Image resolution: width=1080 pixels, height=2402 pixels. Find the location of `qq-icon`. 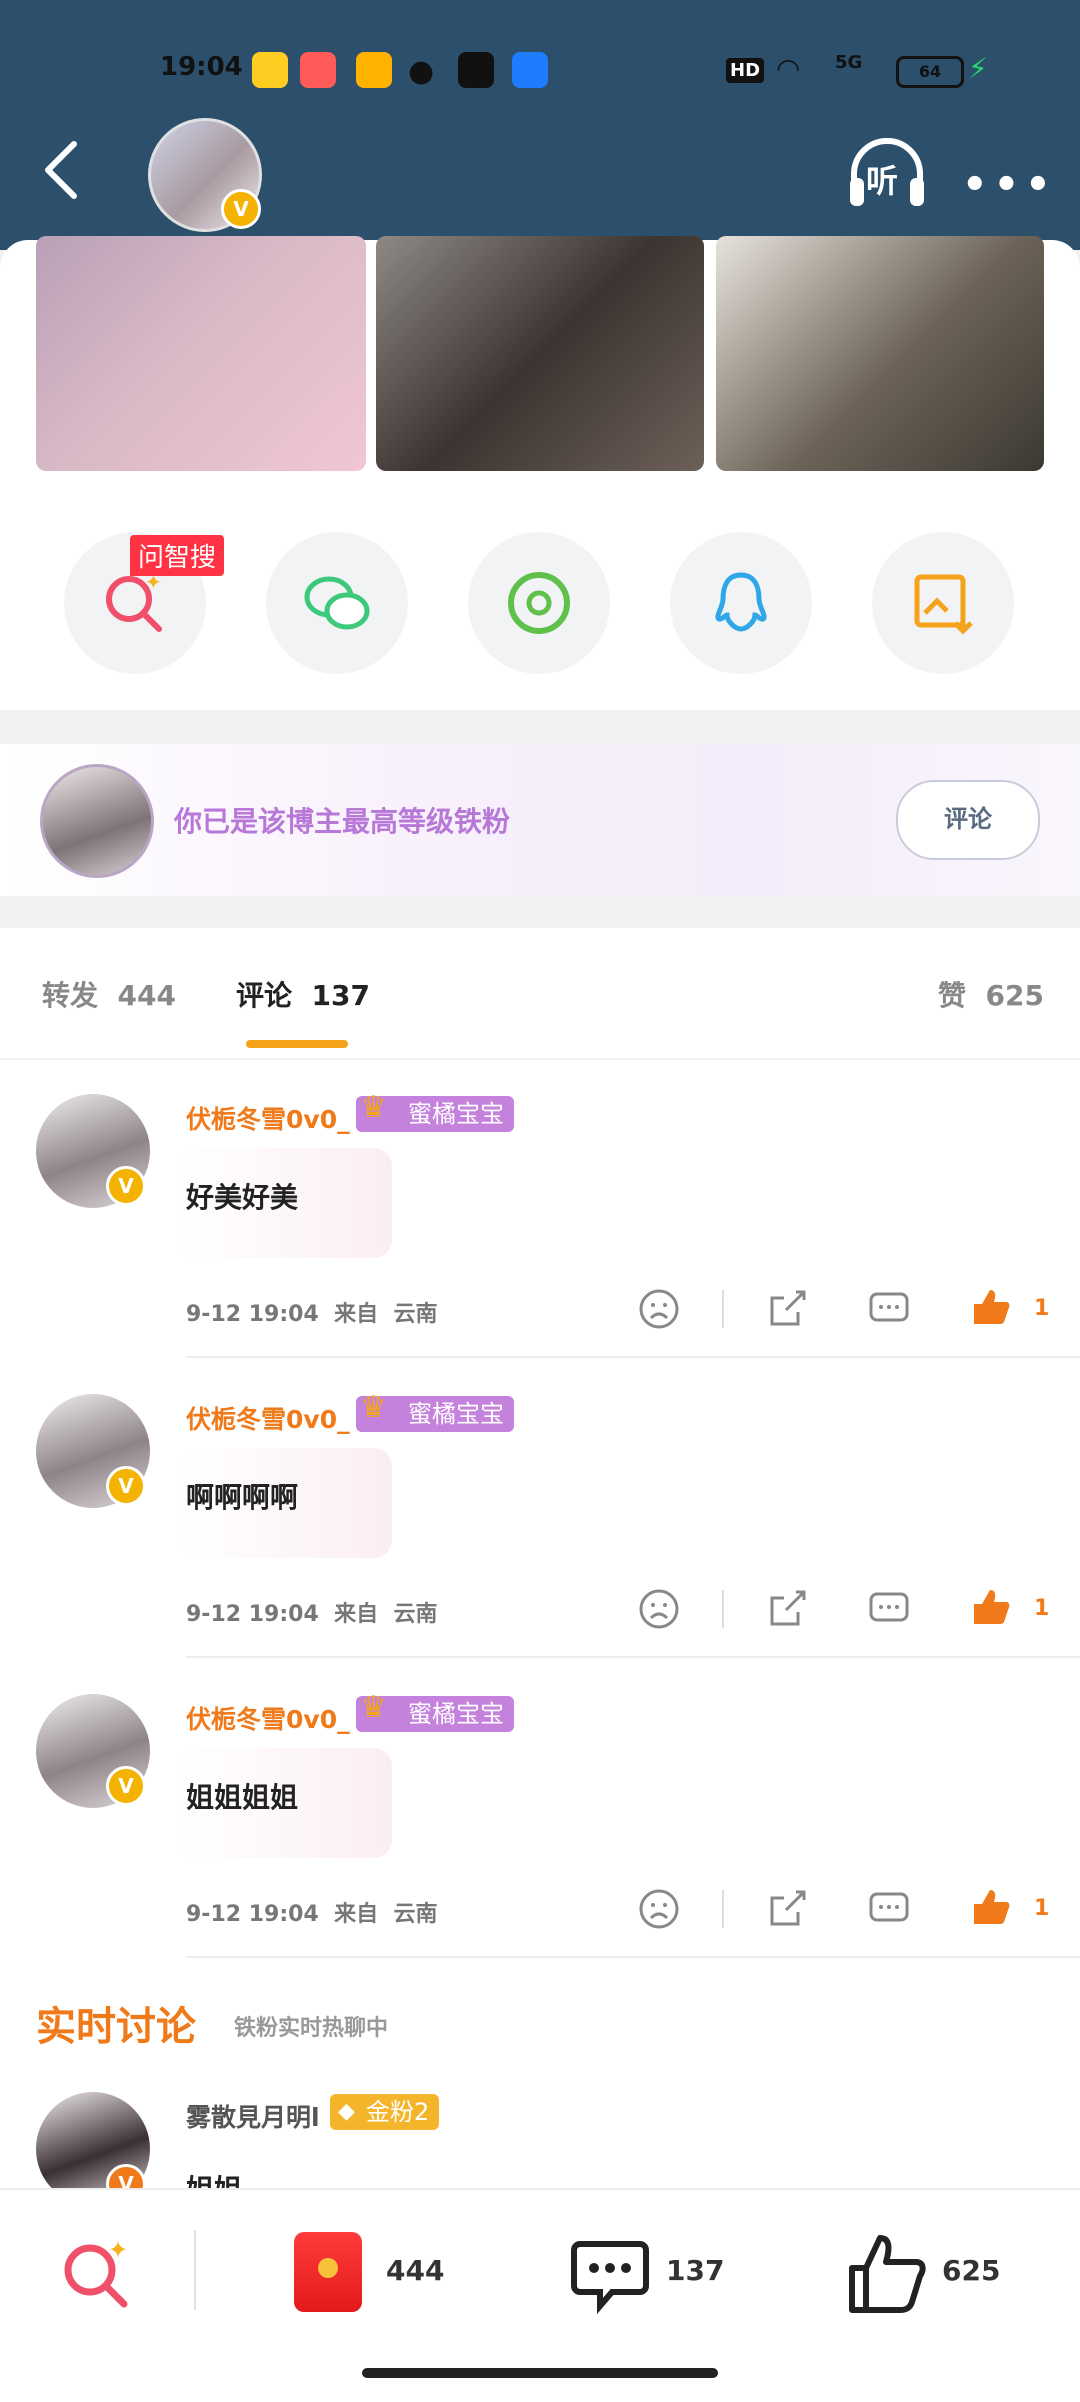

qq-icon is located at coordinates (741, 602).